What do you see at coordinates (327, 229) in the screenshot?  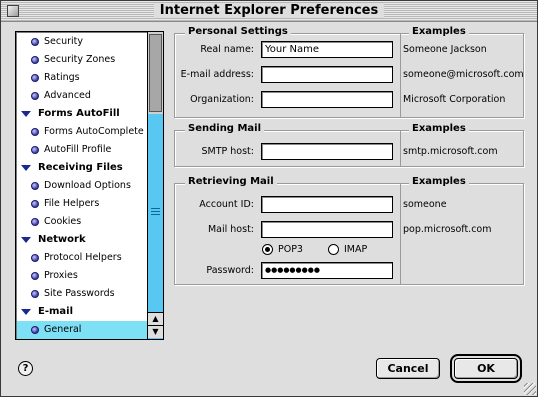 I see `mail-host-field` at bounding box center [327, 229].